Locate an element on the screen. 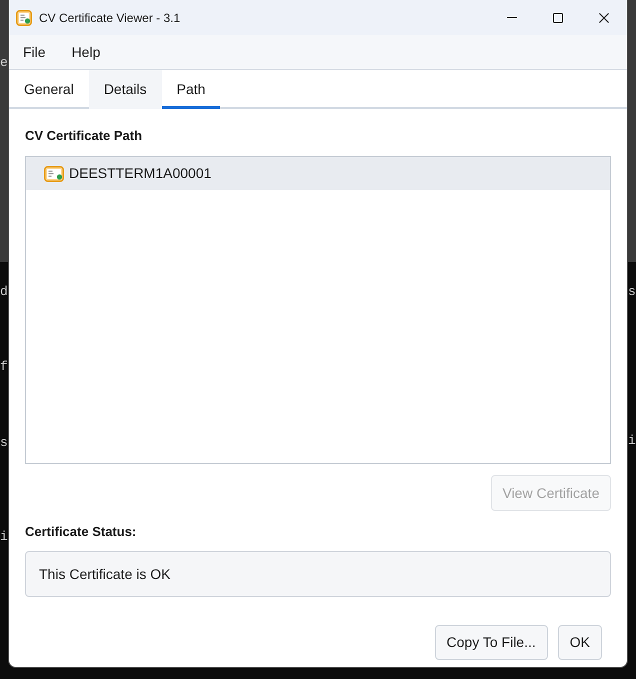  menu-item: File is located at coordinates (34, 52).